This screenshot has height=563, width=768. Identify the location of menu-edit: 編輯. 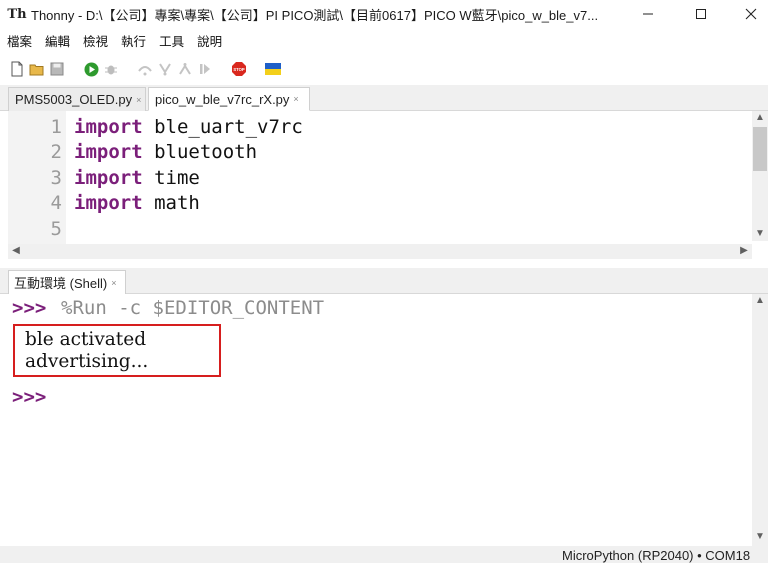
(57, 40).